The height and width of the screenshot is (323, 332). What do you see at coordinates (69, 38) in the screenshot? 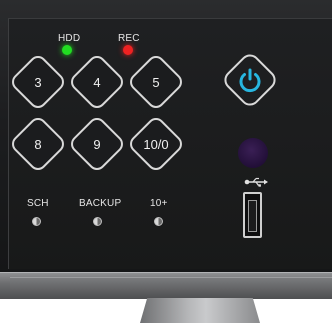
I see `hdd-label: HDD` at bounding box center [69, 38].